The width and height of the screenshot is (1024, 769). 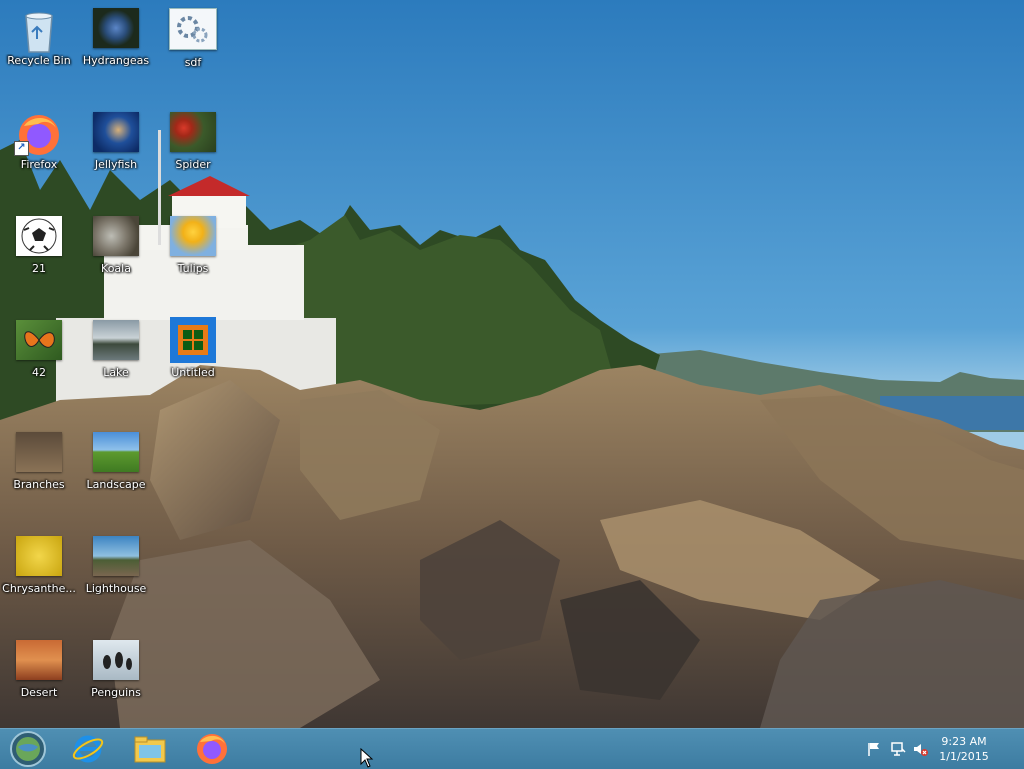 What do you see at coordinates (39, 692) in the screenshot?
I see `desktop-icon-label: Desert` at bounding box center [39, 692].